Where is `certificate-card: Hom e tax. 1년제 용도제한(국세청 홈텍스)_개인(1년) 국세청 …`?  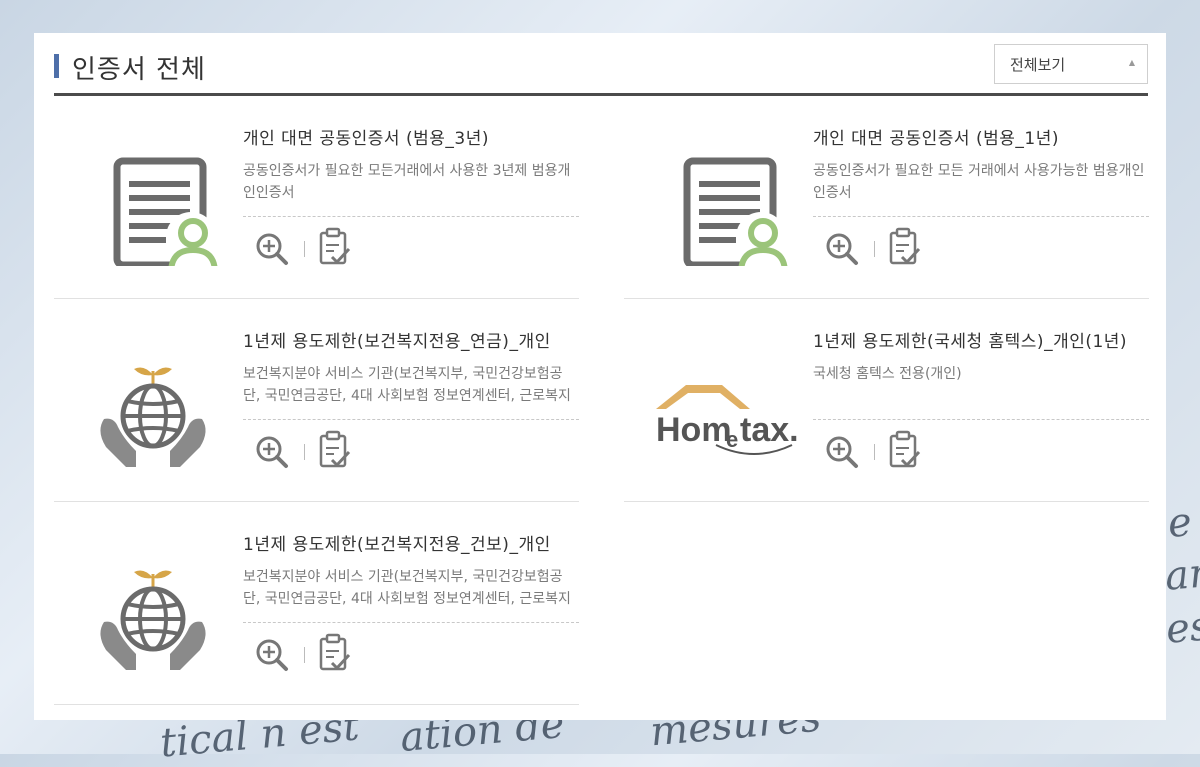
certificate-card: Hom e tax. 1년제 용도제한(국세청 홈텍스)_개인(1년) 국세청 … is located at coordinates (886, 400).